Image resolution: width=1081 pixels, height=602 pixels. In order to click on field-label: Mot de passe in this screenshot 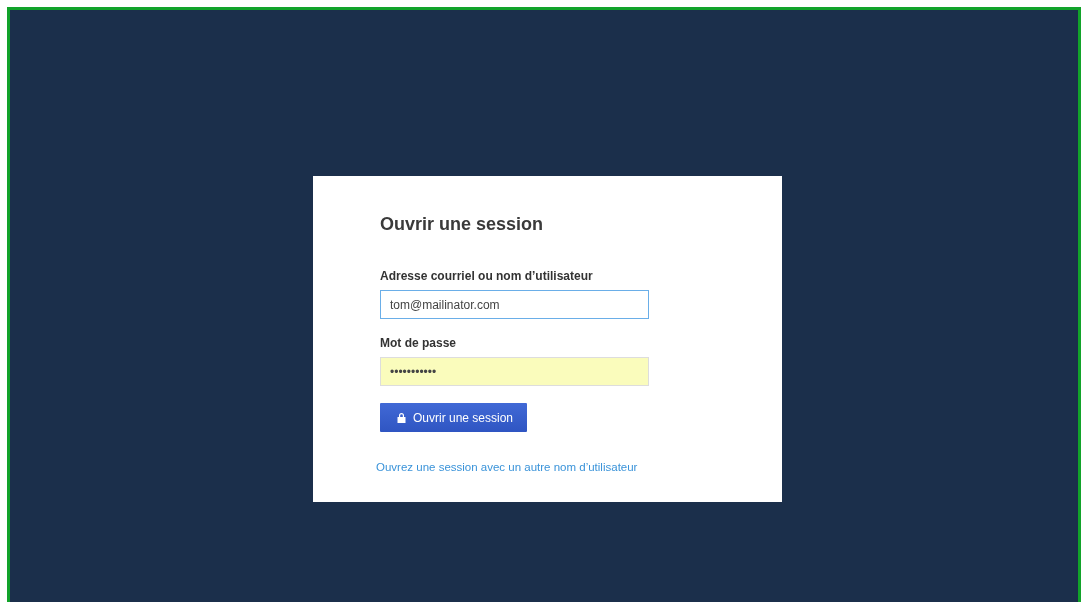, I will do `click(419, 343)`.